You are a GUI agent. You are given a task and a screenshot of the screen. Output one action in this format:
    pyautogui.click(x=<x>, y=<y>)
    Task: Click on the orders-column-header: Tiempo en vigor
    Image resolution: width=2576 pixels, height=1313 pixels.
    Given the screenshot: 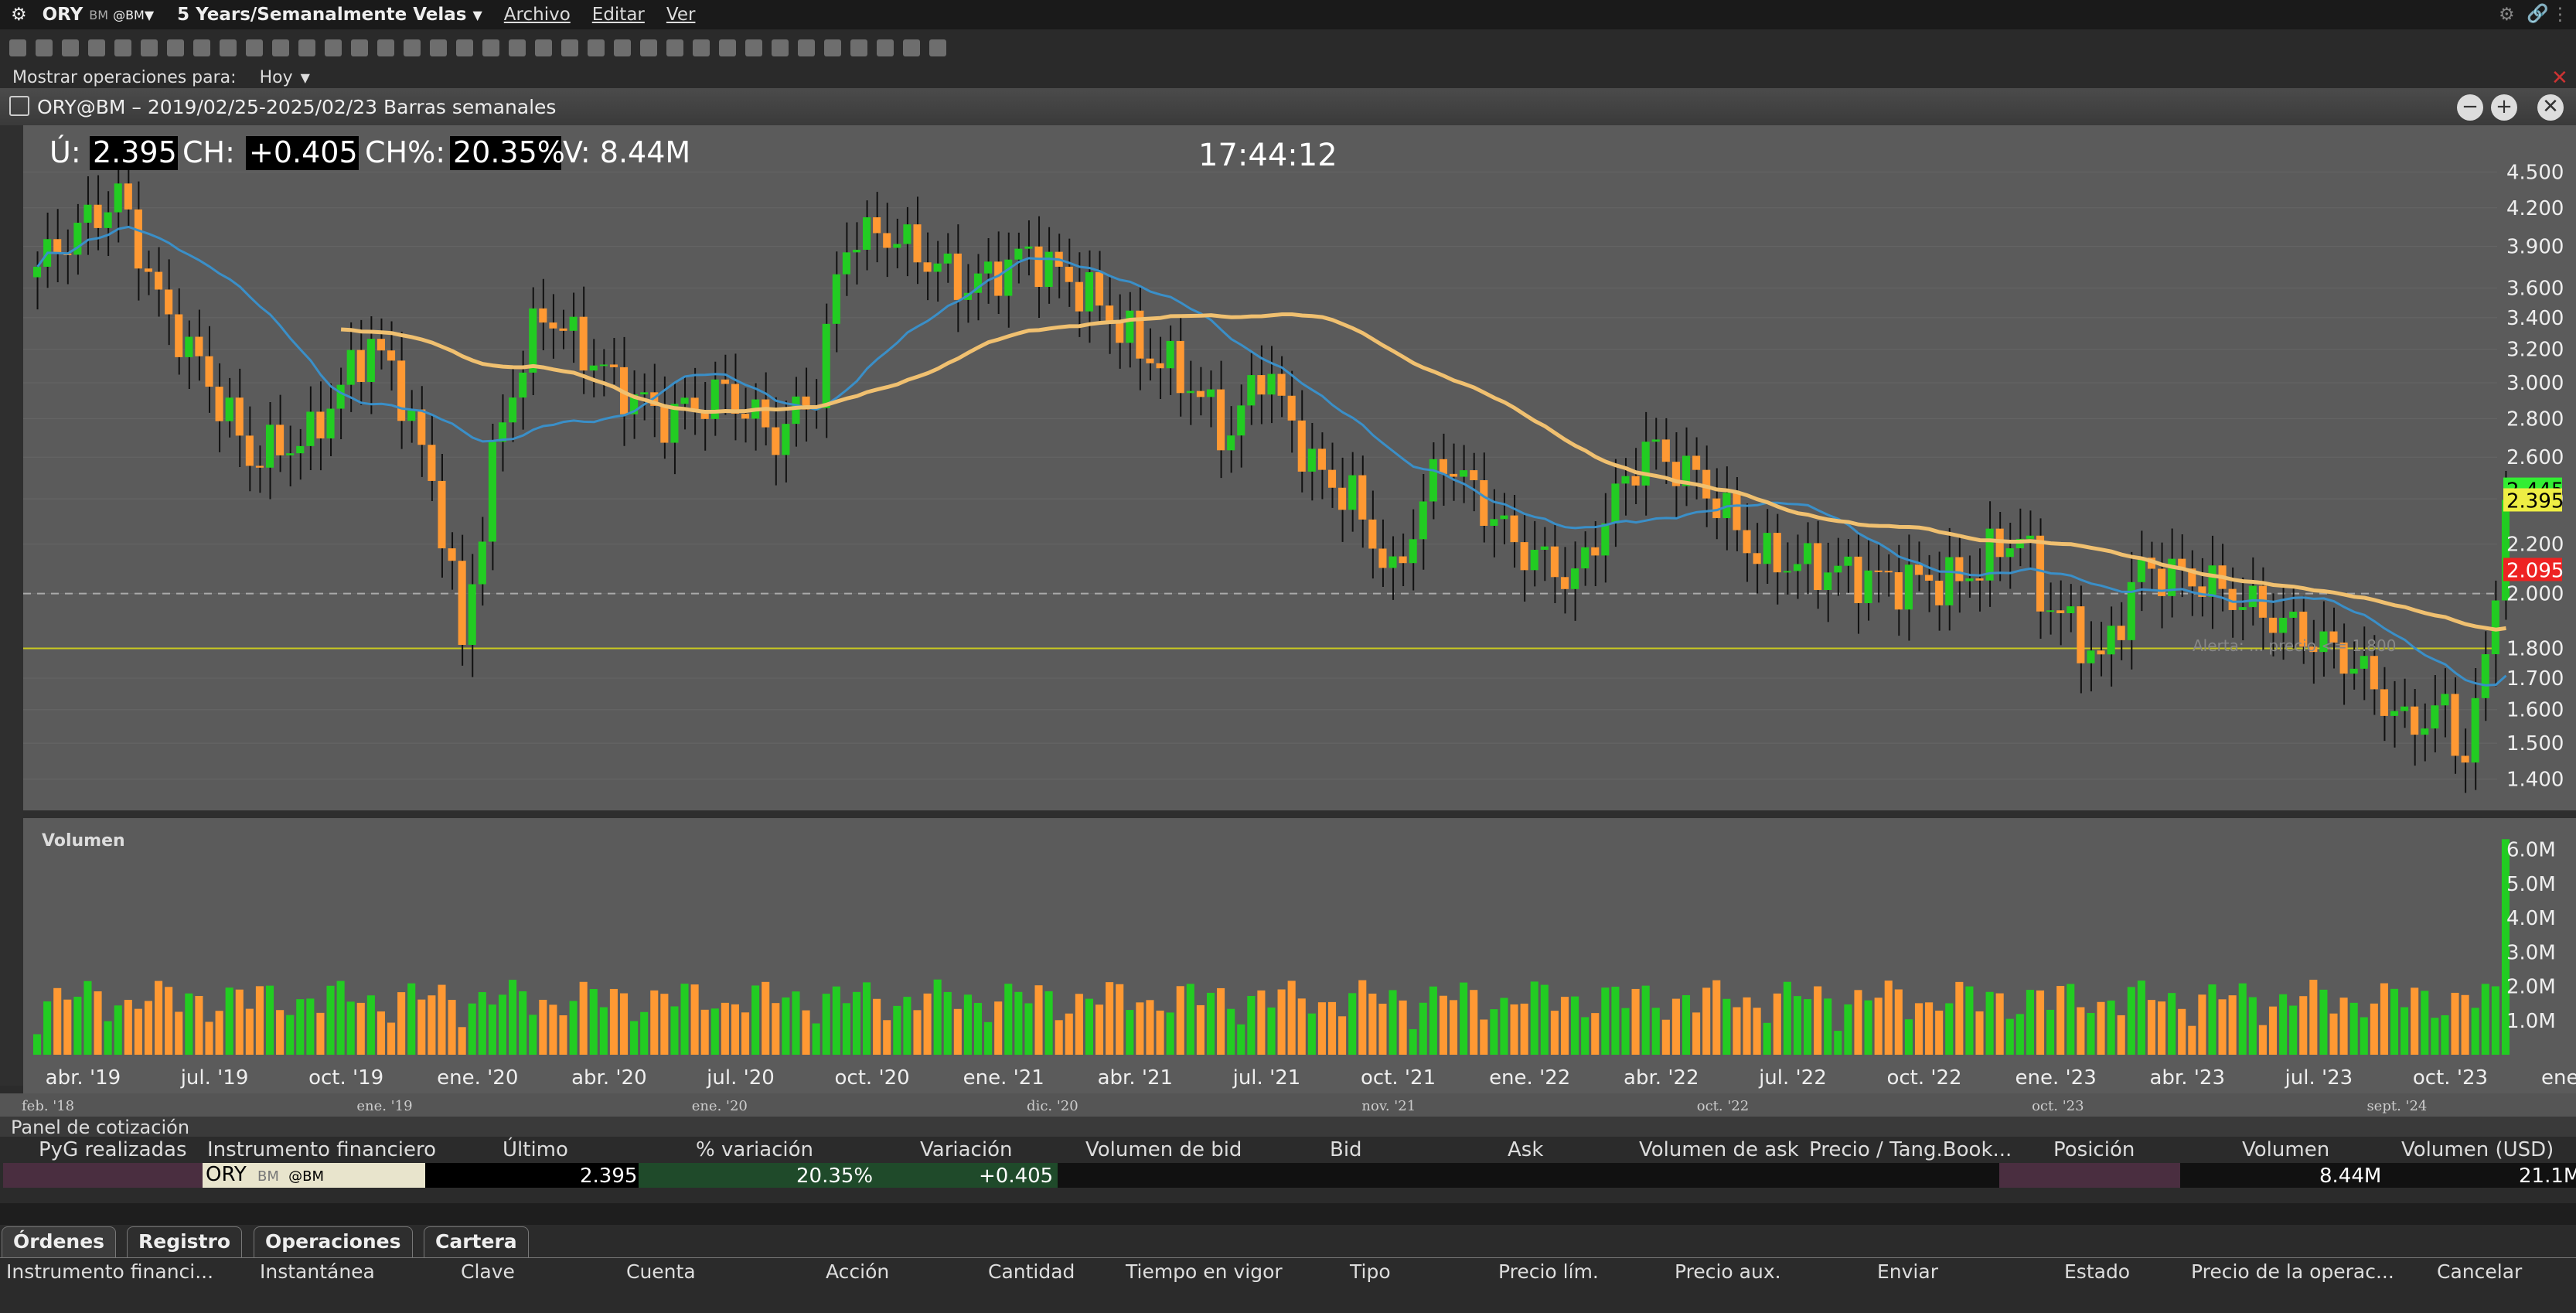 What is the action you would take?
    pyautogui.click(x=1204, y=1271)
    